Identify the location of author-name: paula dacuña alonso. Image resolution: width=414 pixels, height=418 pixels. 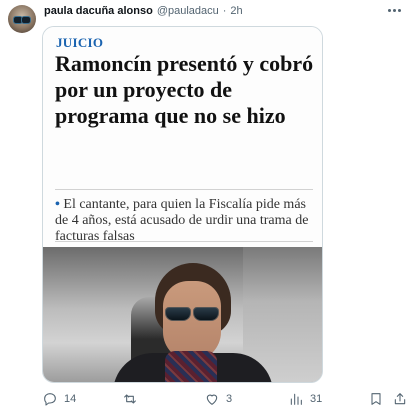
(98, 11).